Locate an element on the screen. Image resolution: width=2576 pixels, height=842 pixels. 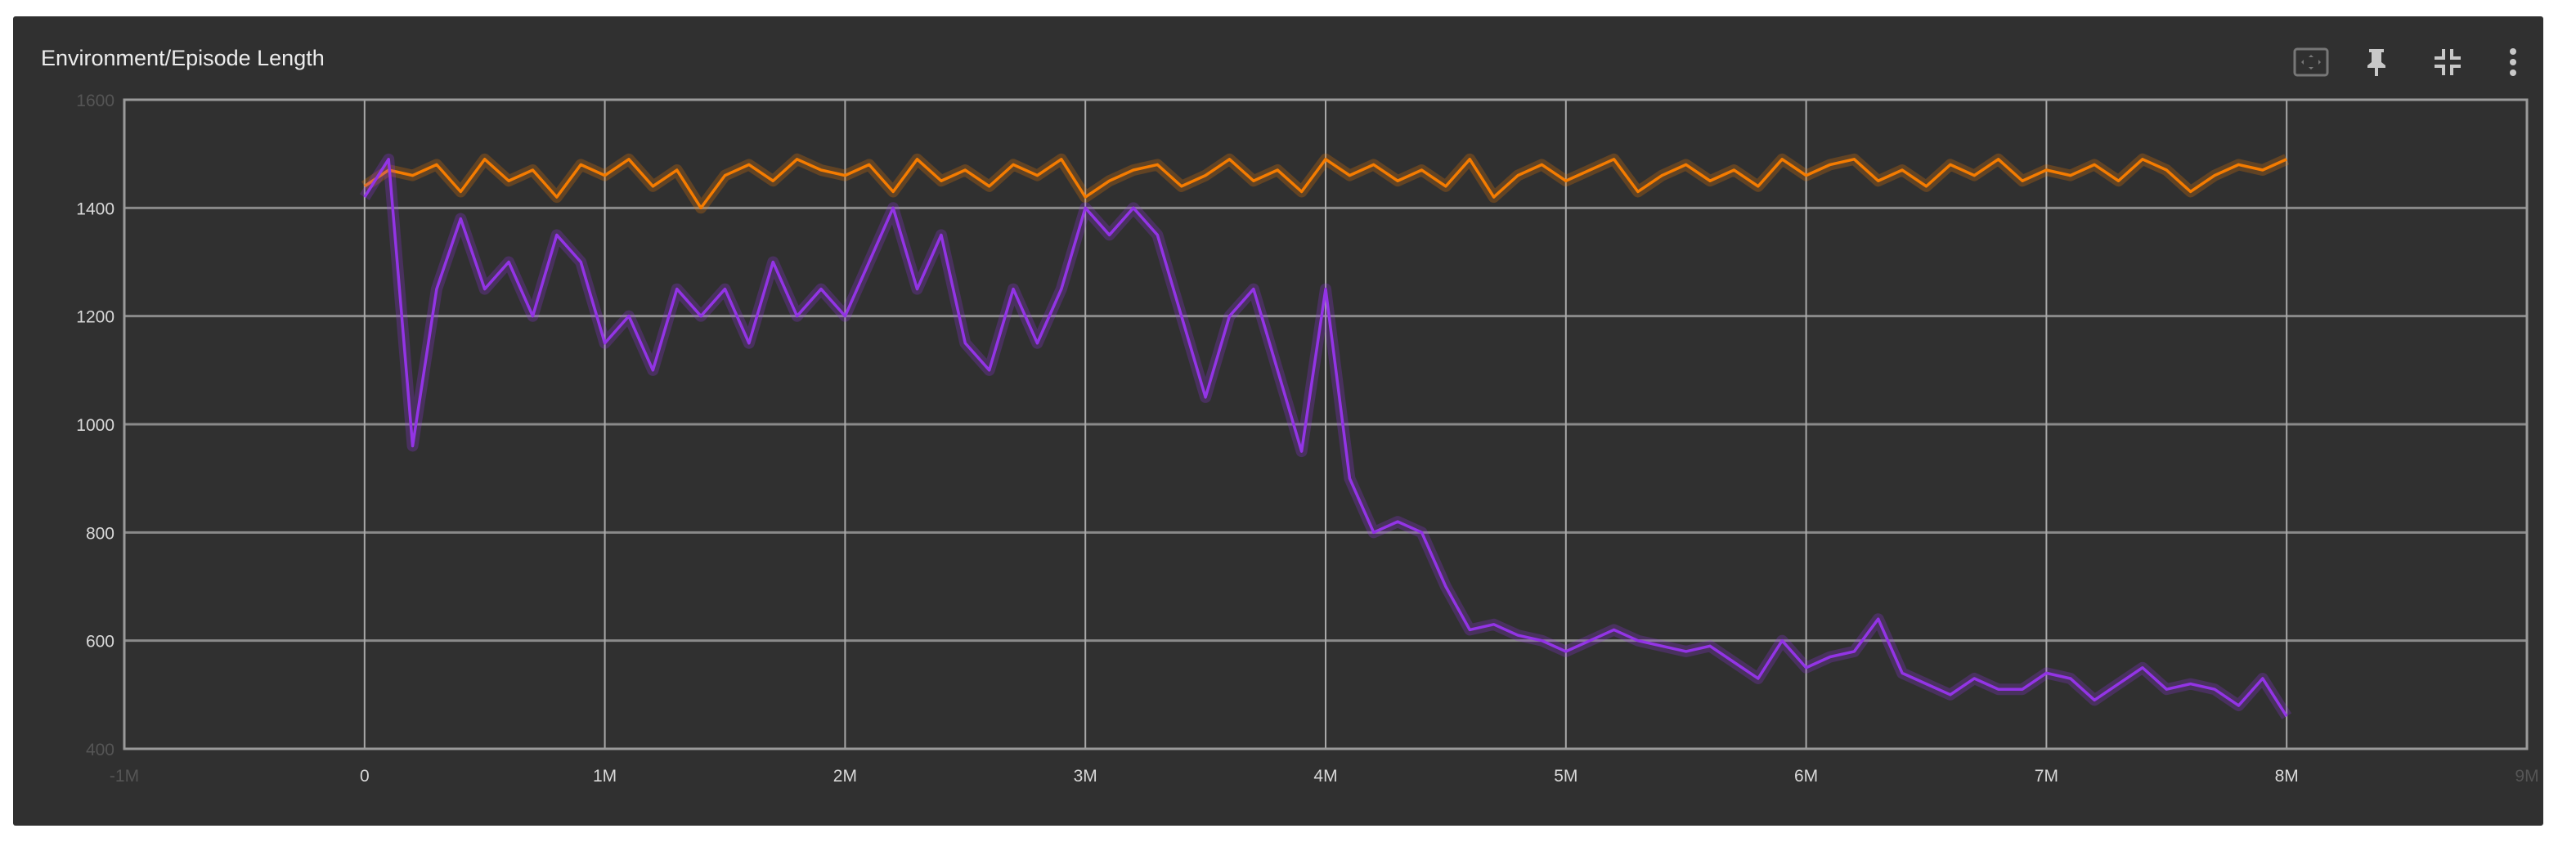
y-tick-label: 1400 is located at coordinates (95, 208).